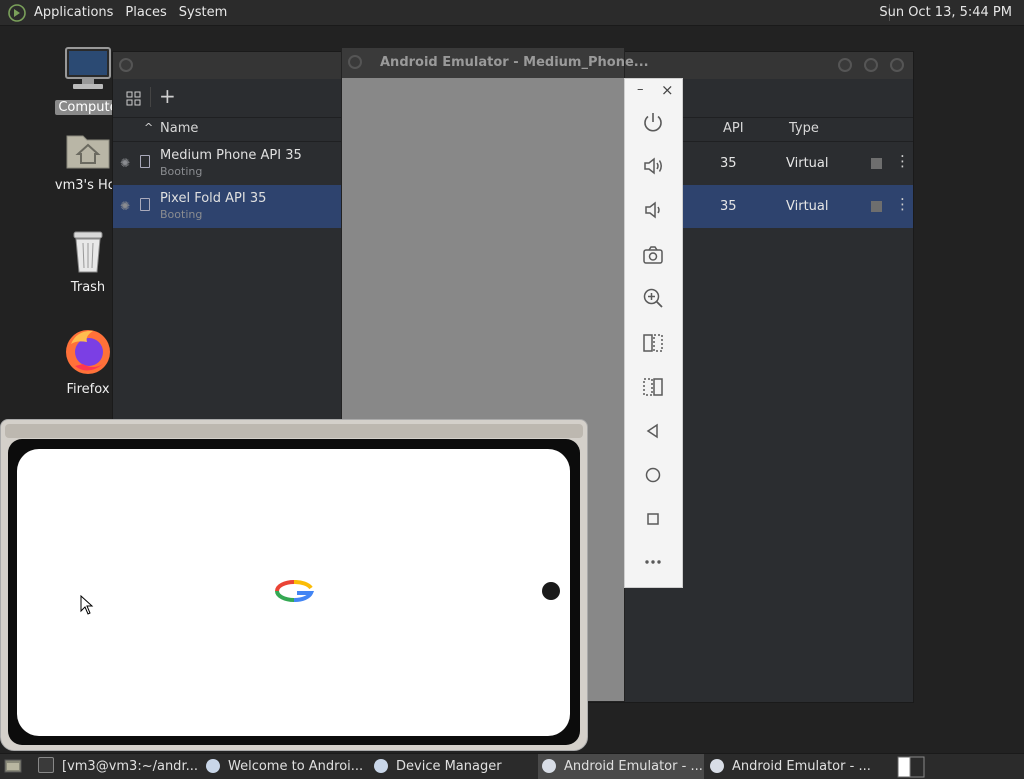 The width and height of the screenshot is (1024, 779). I want to click on device-grid-icon, so click(134, 99).